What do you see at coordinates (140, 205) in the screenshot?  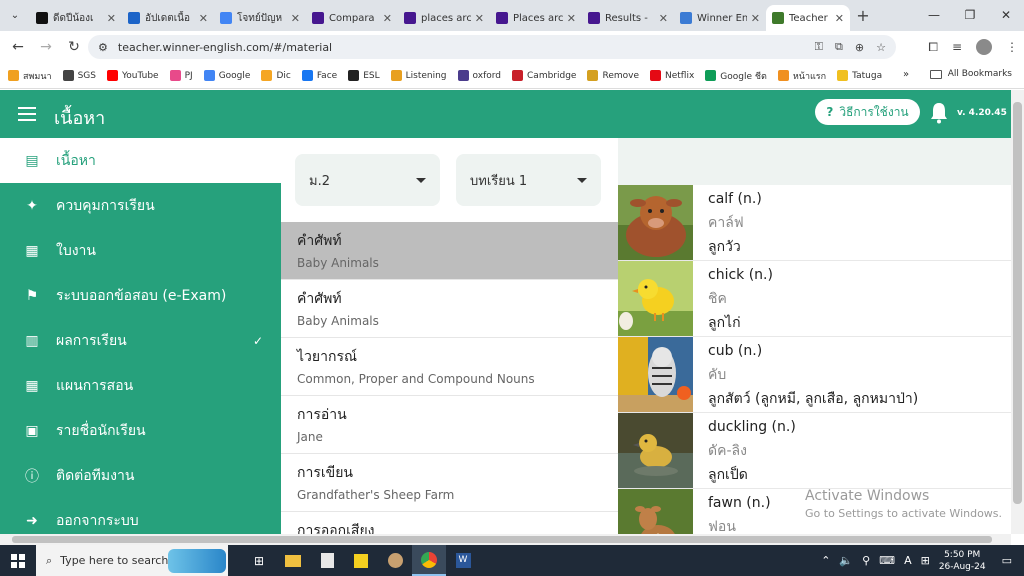 I see `sidebar-item: ✦ ควบคุมการเรียน` at bounding box center [140, 205].